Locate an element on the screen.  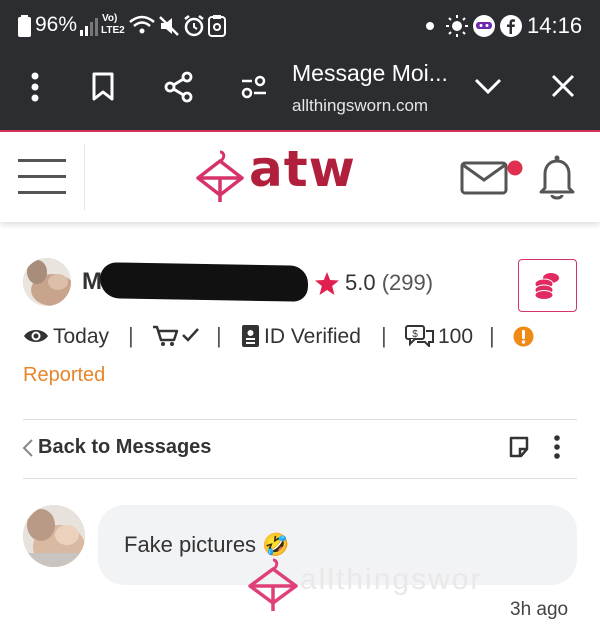
warning-icon is located at coordinates (523, 336).